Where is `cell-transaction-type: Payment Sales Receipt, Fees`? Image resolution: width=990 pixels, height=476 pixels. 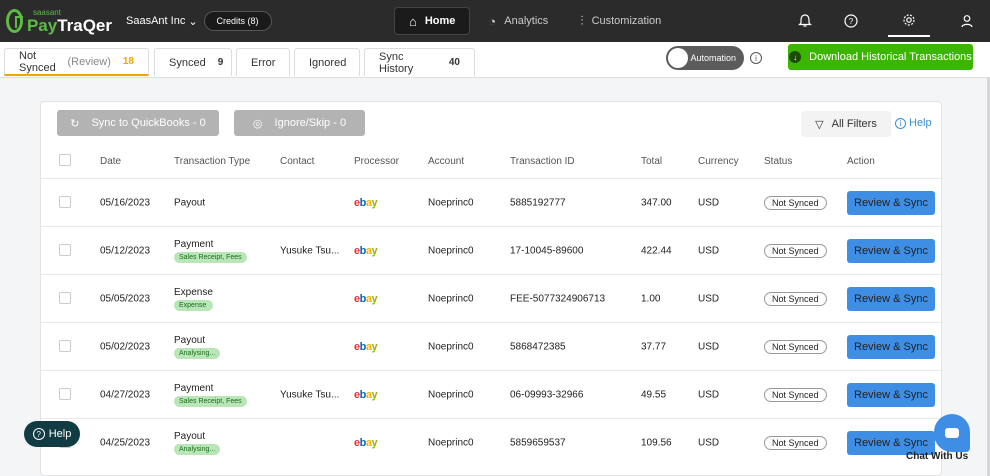 cell-transaction-type: Payment Sales Receipt, Fees is located at coordinates (210, 251).